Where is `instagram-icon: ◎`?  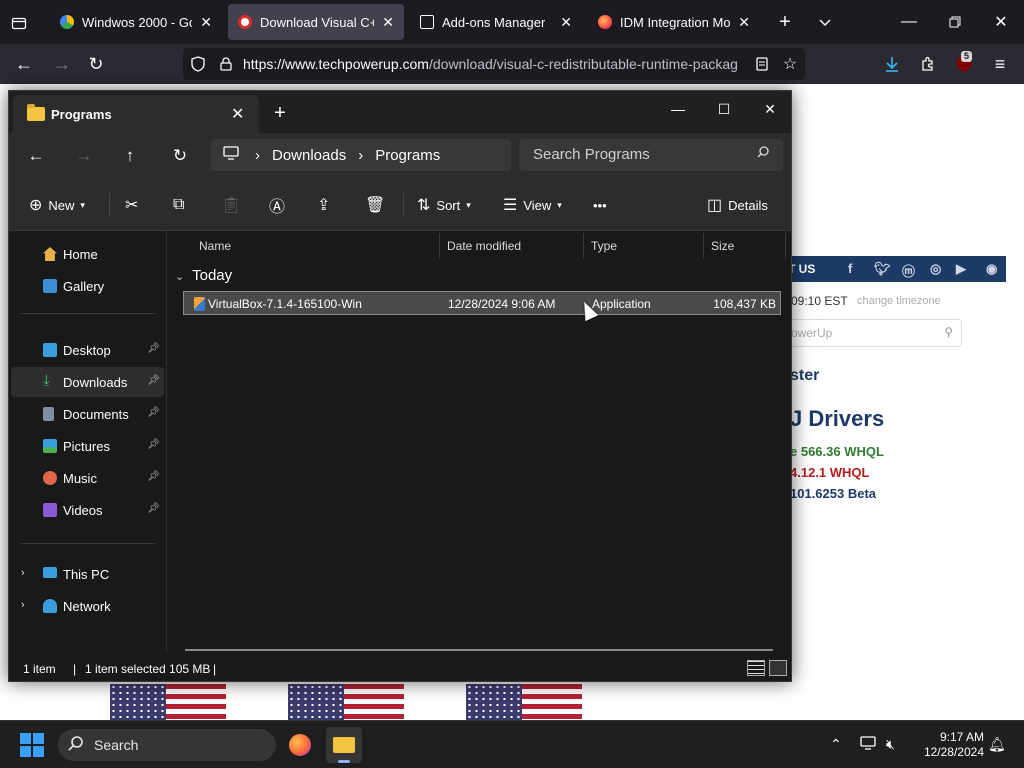
instagram-icon: ◎ is located at coordinates (935, 269).